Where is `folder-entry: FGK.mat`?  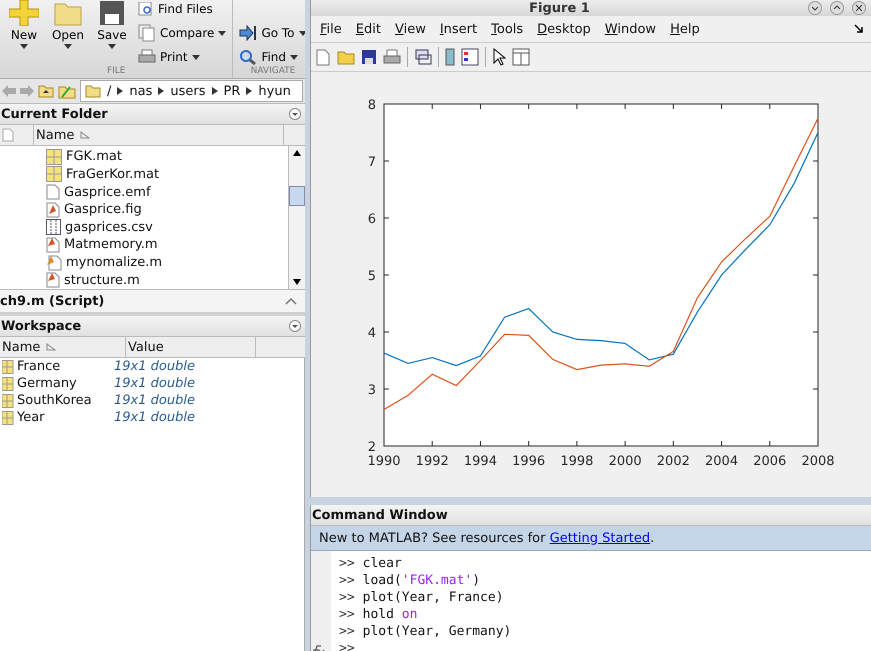
folder-entry: FGK.mat is located at coordinates (167, 157).